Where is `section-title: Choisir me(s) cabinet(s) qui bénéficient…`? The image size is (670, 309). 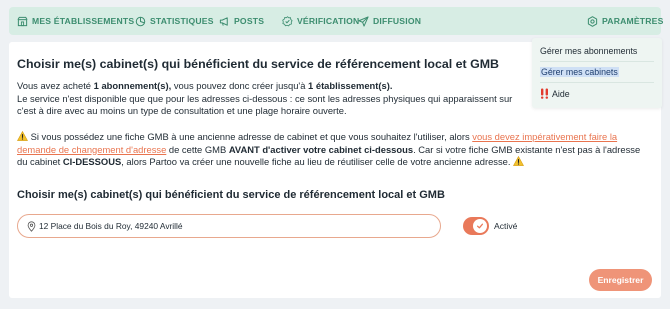
section-title: Choisir me(s) cabinet(s) qui bénéficient… is located at coordinates (231, 195).